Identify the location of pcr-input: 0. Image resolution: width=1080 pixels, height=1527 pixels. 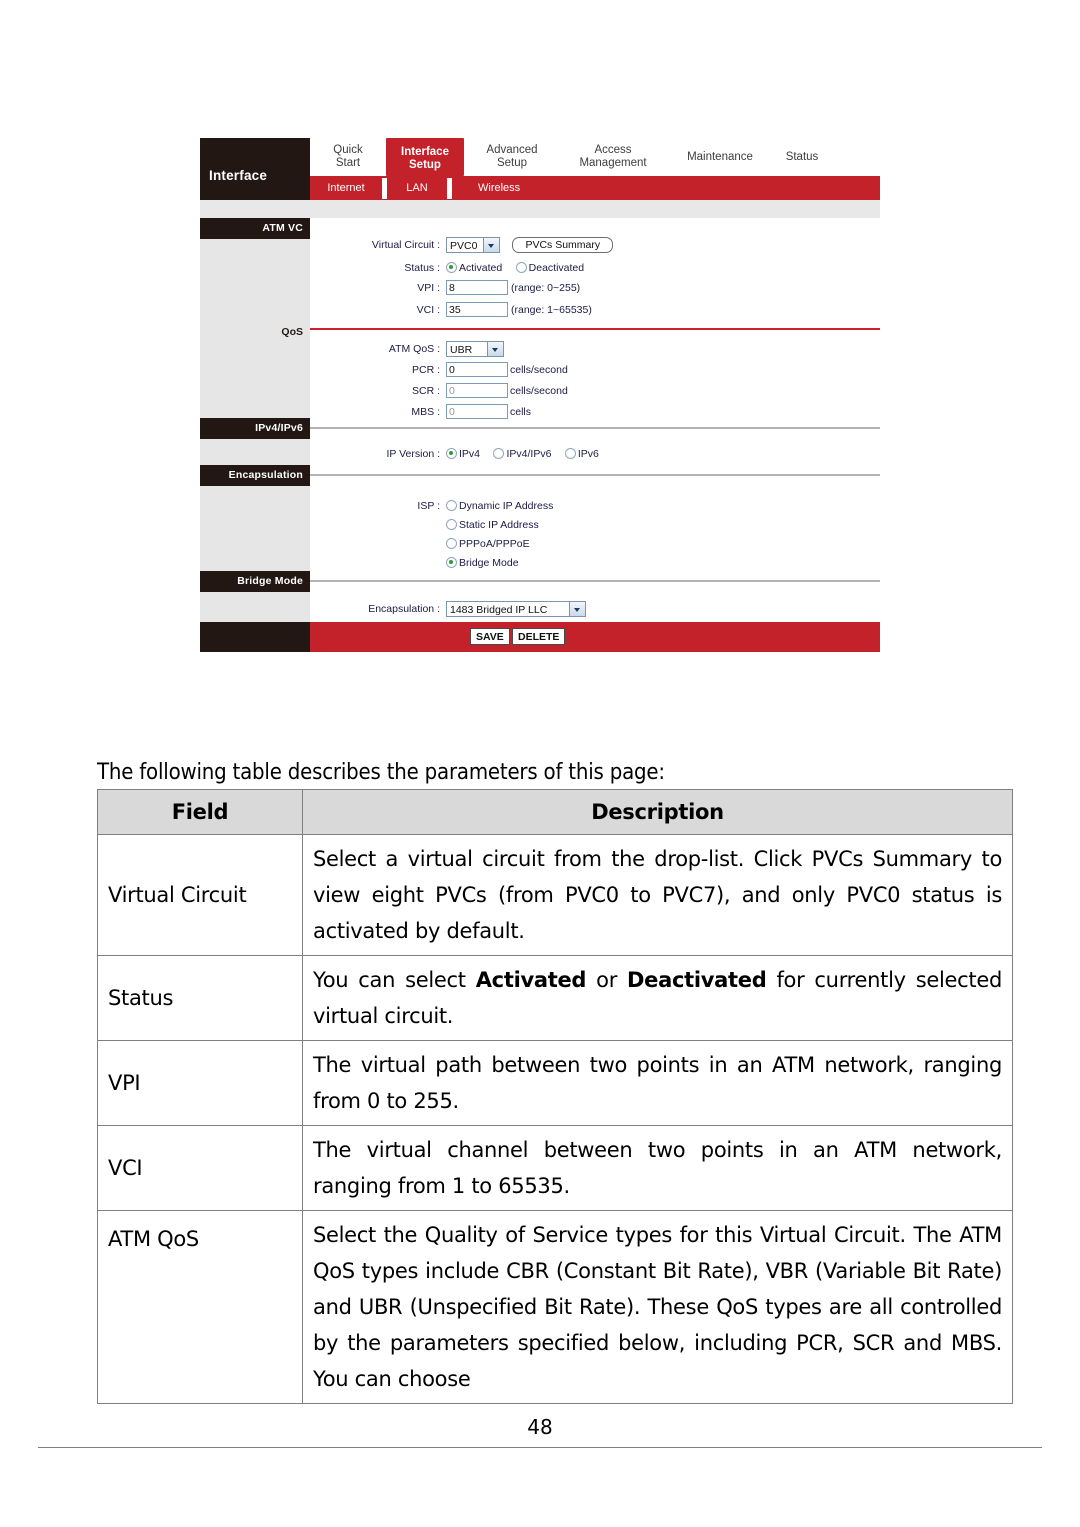
(477, 370).